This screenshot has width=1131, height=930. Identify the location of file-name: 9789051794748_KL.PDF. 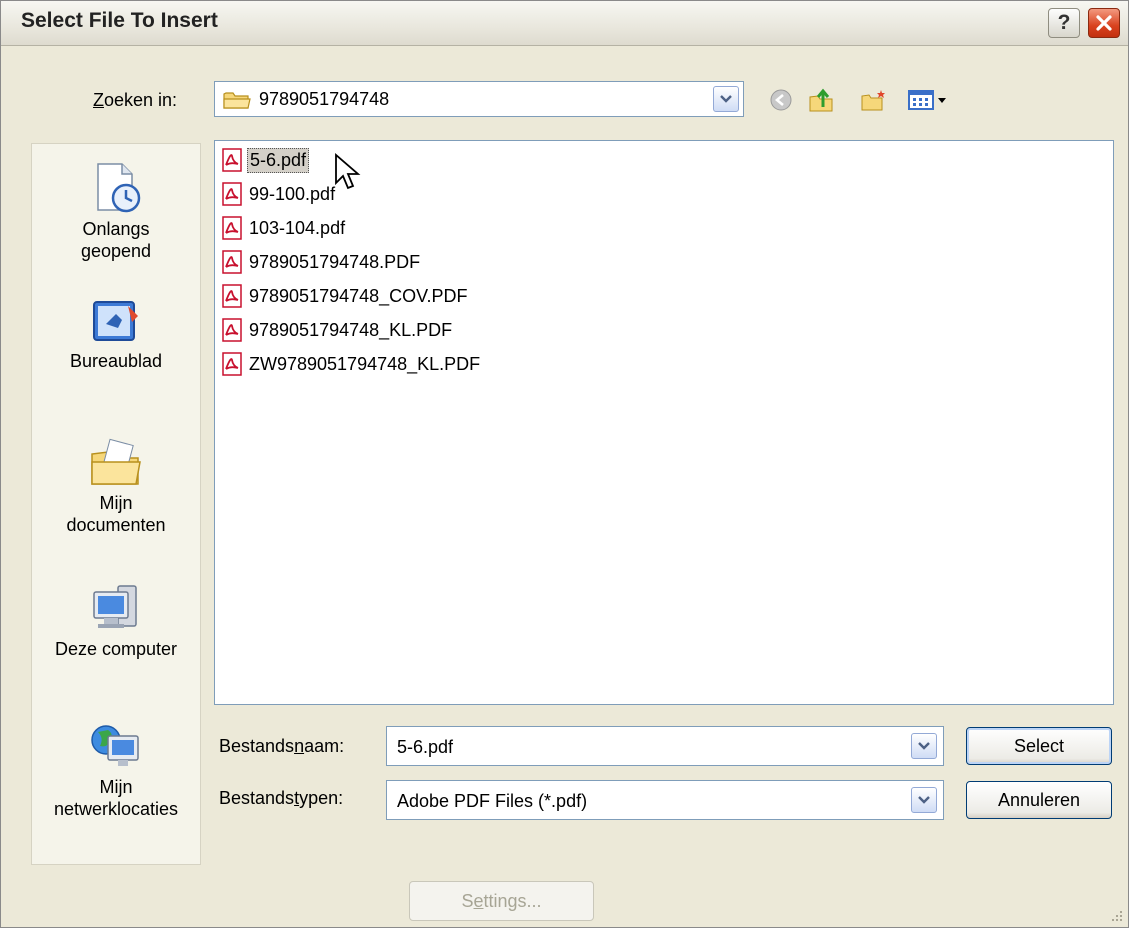
(351, 329).